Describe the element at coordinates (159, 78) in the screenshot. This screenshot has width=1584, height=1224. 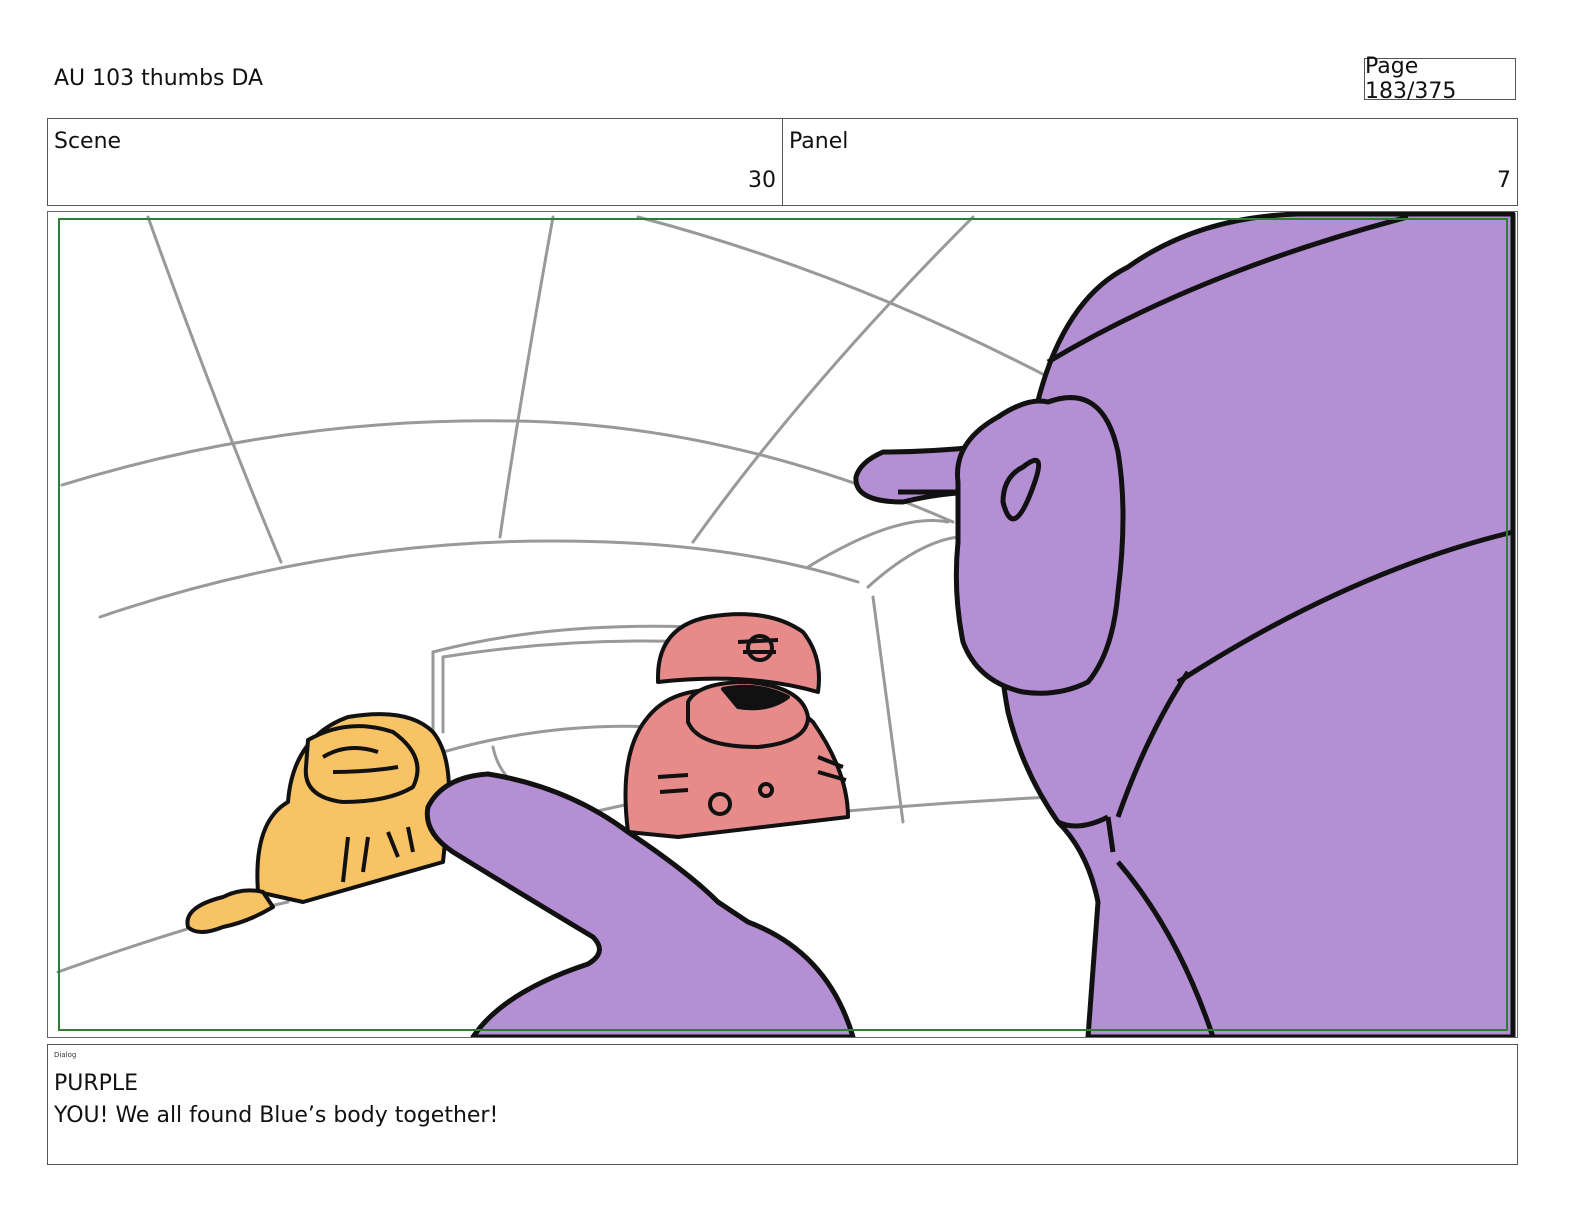
I see `document-title: AU 103 thumbs DA` at that location.